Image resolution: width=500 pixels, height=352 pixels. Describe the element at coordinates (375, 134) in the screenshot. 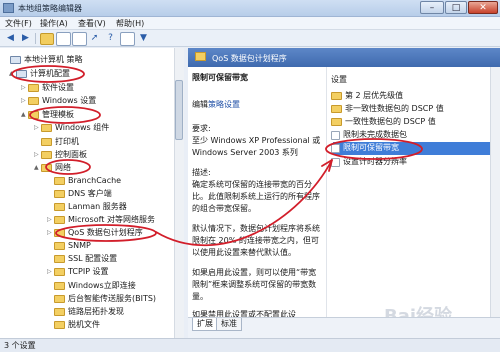

I see `setting-label: 限制未完成数据包` at that location.